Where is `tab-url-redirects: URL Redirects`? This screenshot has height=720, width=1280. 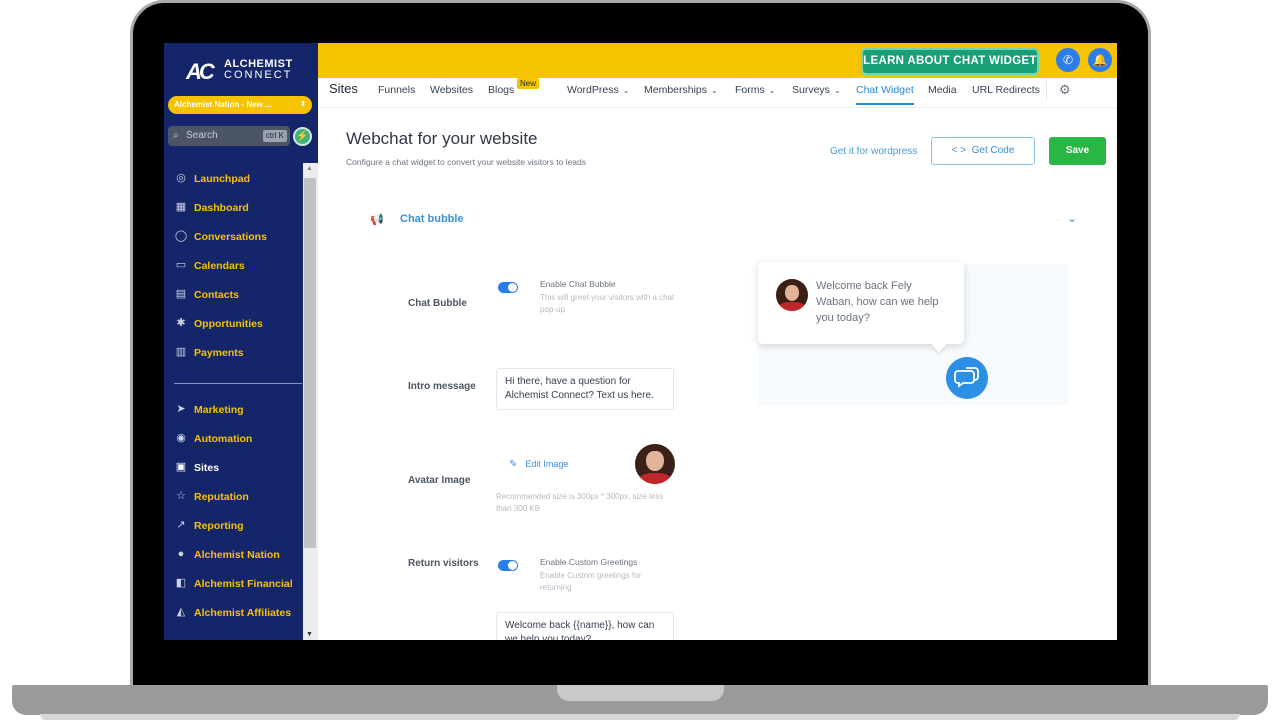 tab-url-redirects: URL Redirects is located at coordinates (1006, 93).